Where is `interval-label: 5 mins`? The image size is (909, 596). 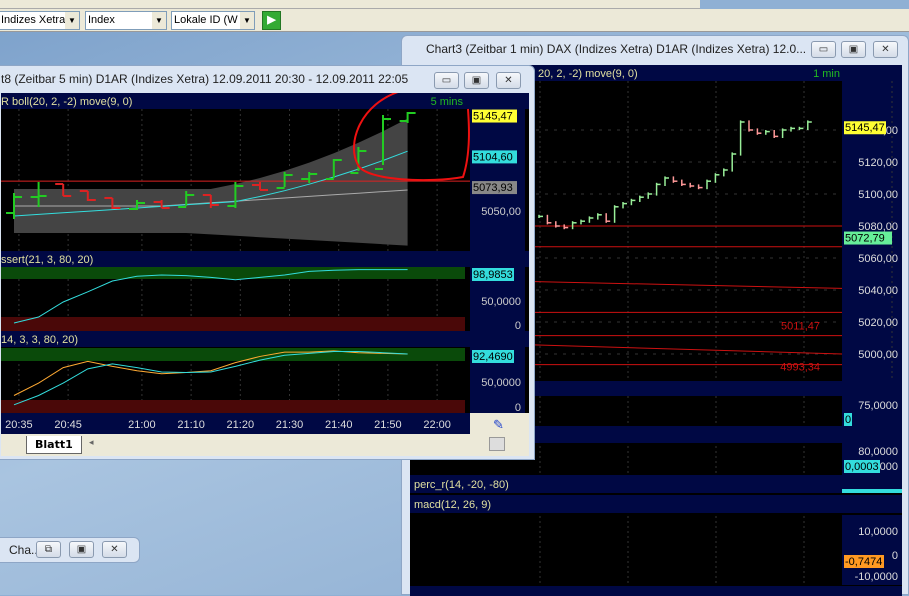 interval-label: 5 mins is located at coordinates (447, 102).